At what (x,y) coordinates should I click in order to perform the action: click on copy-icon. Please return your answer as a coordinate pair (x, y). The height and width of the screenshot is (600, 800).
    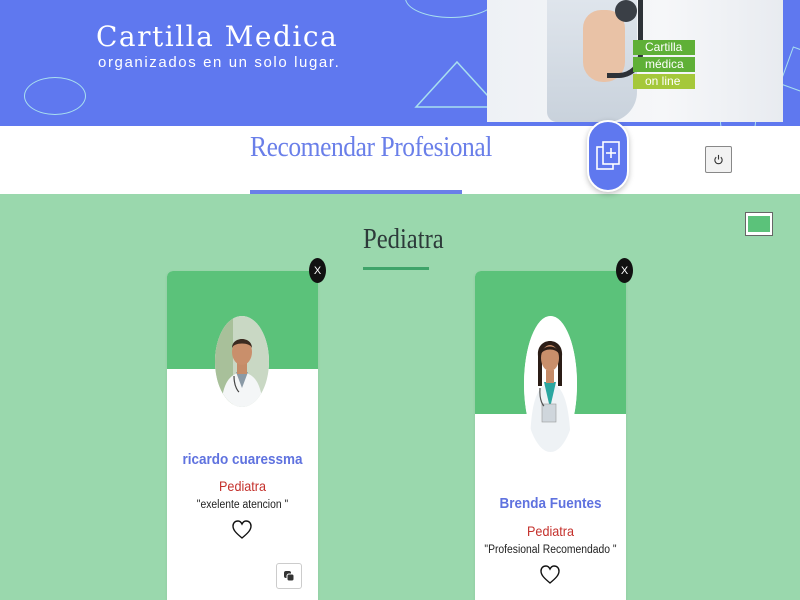
    Looking at the image, I should click on (289, 576).